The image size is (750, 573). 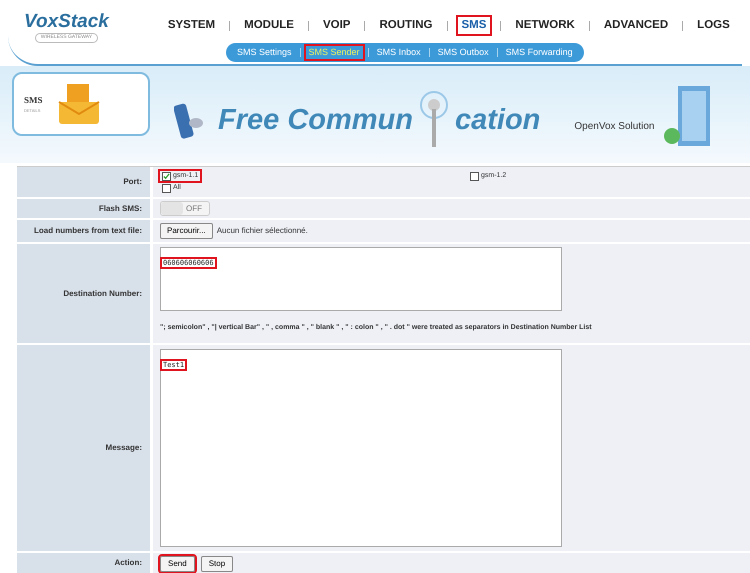 What do you see at coordinates (185, 208) in the screenshot?
I see `toggle-switch: OFF` at bounding box center [185, 208].